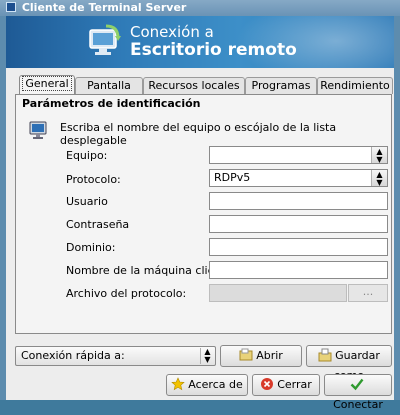 This screenshot has width=400, height=415. I want to click on contrasena-input, so click(298, 224).